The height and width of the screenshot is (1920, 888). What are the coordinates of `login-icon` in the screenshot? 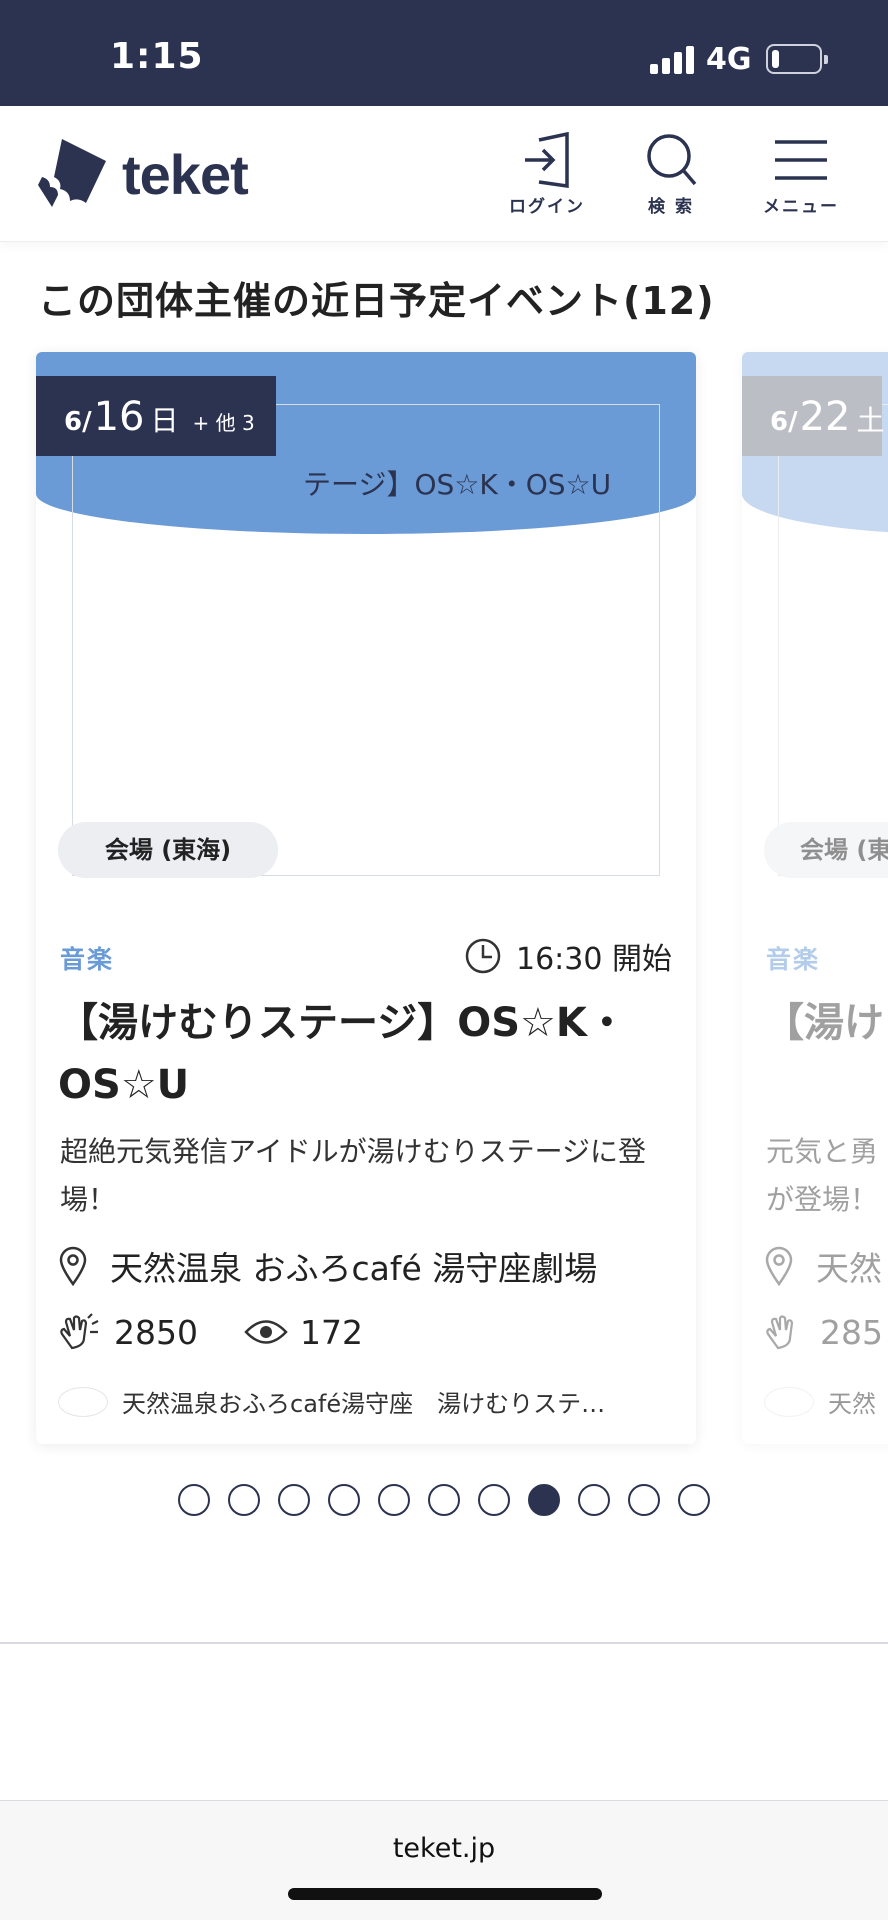 It's located at (547, 160).